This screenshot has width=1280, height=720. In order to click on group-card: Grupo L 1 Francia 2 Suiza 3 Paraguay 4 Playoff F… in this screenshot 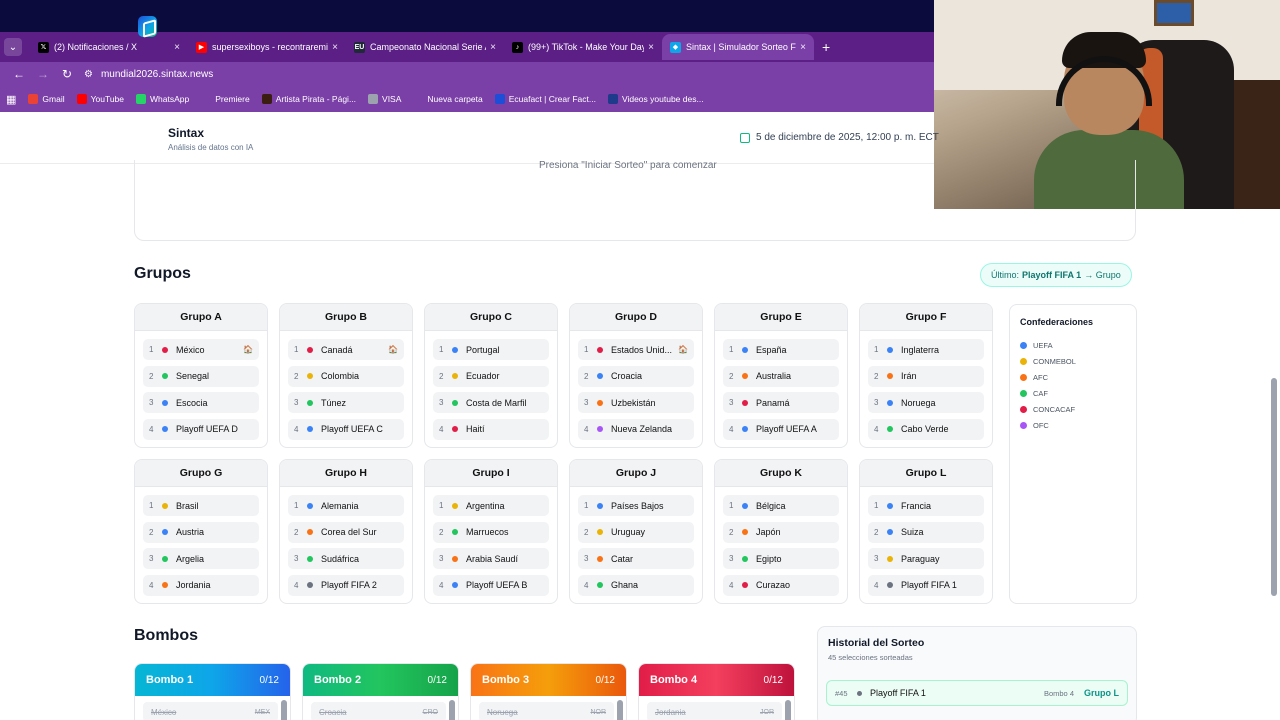, I will do `click(926, 531)`.